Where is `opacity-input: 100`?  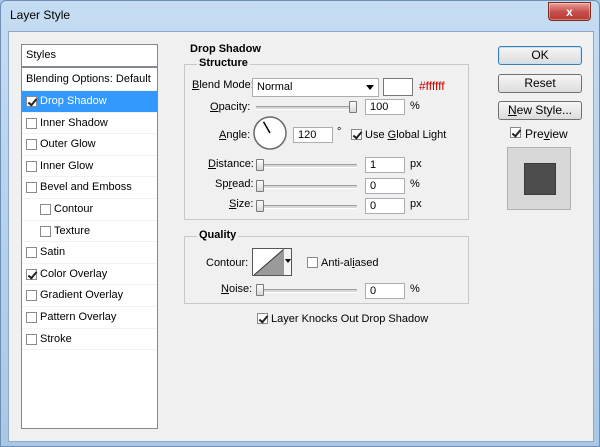 opacity-input: 100 is located at coordinates (385, 107).